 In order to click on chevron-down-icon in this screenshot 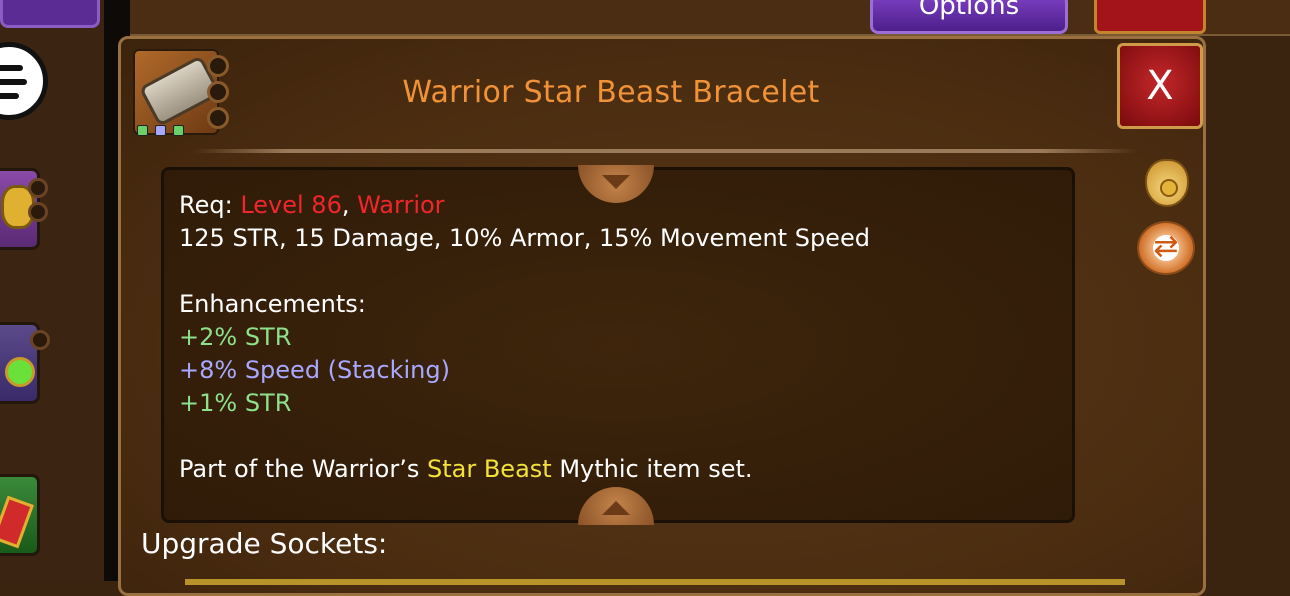, I will do `click(616, 182)`.